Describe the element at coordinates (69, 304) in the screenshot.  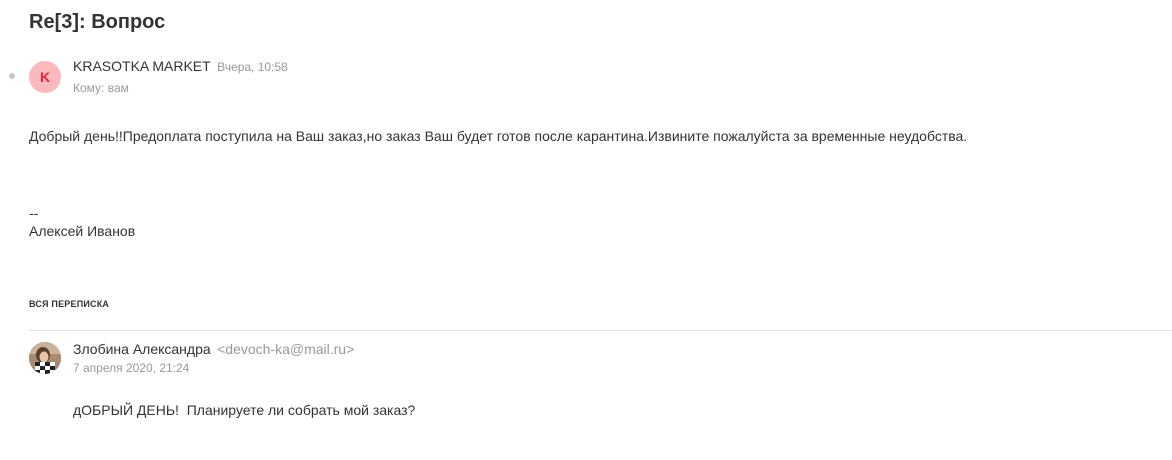
I see `thread-heading: ВСЯ ПЕРЕПИСКА` at that location.